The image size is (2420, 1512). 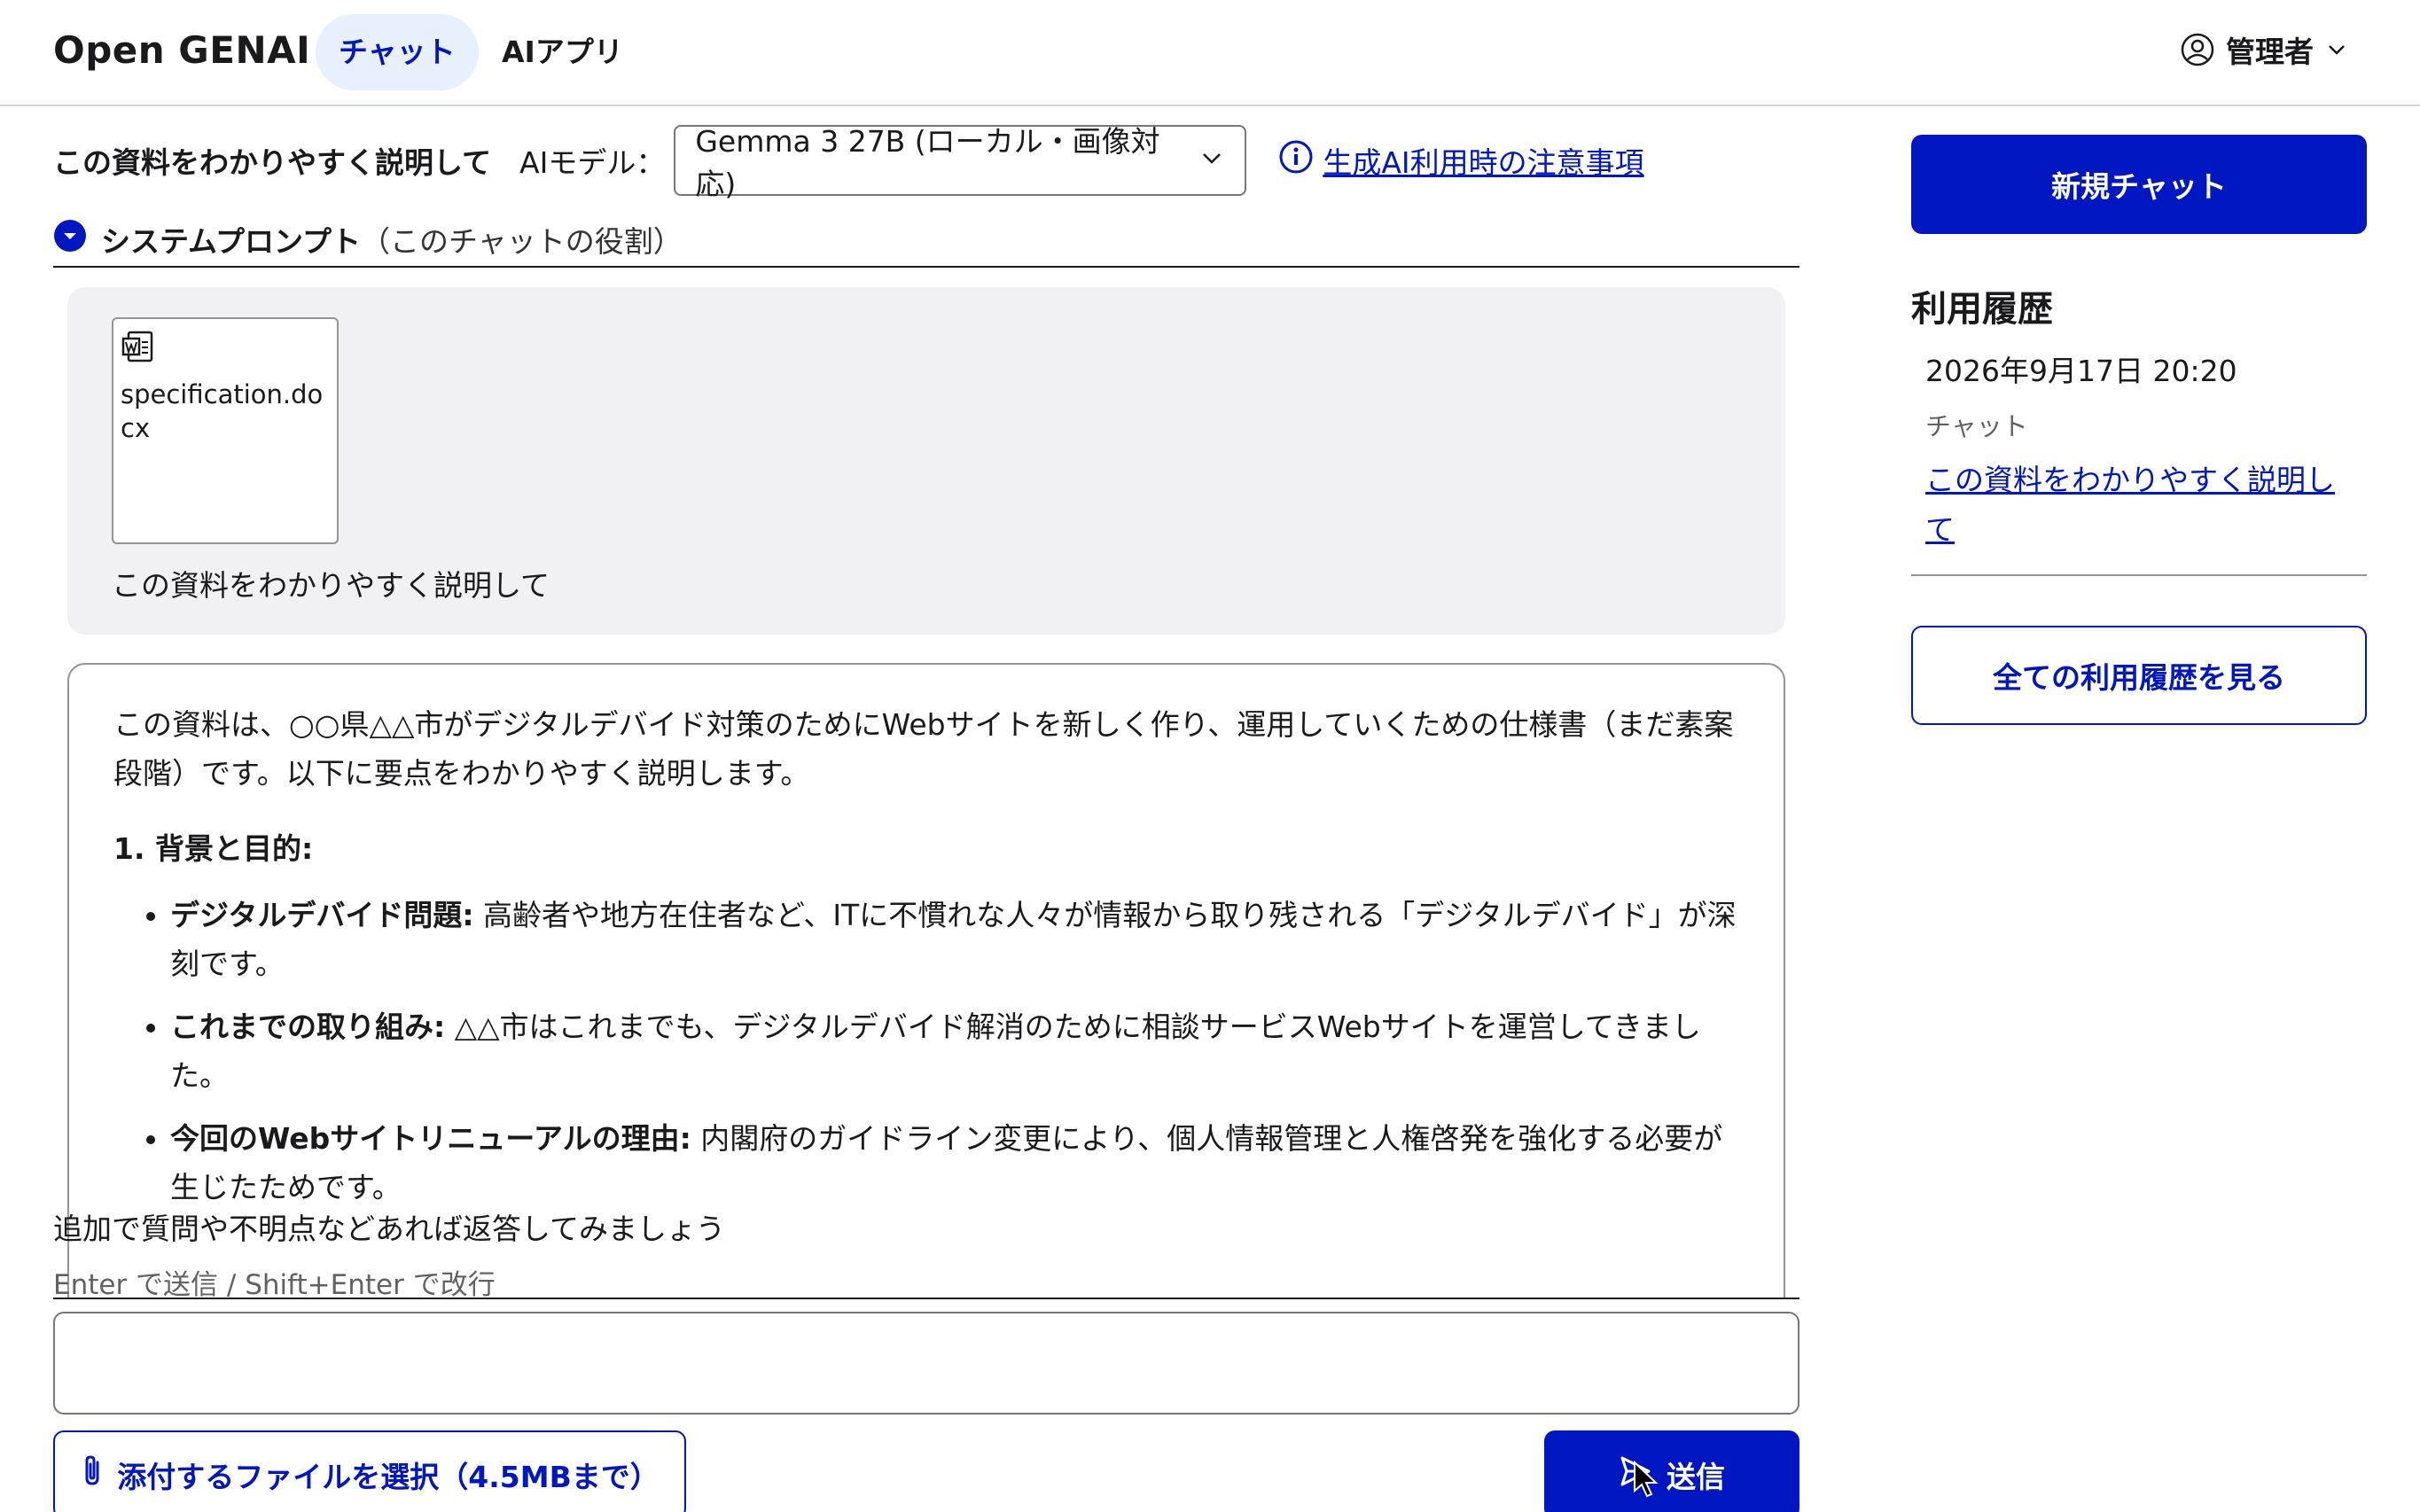 What do you see at coordinates (1982, 309) in the screenshot?
I see `history-title: 利用履歴` at bounding box center [1982, 309].